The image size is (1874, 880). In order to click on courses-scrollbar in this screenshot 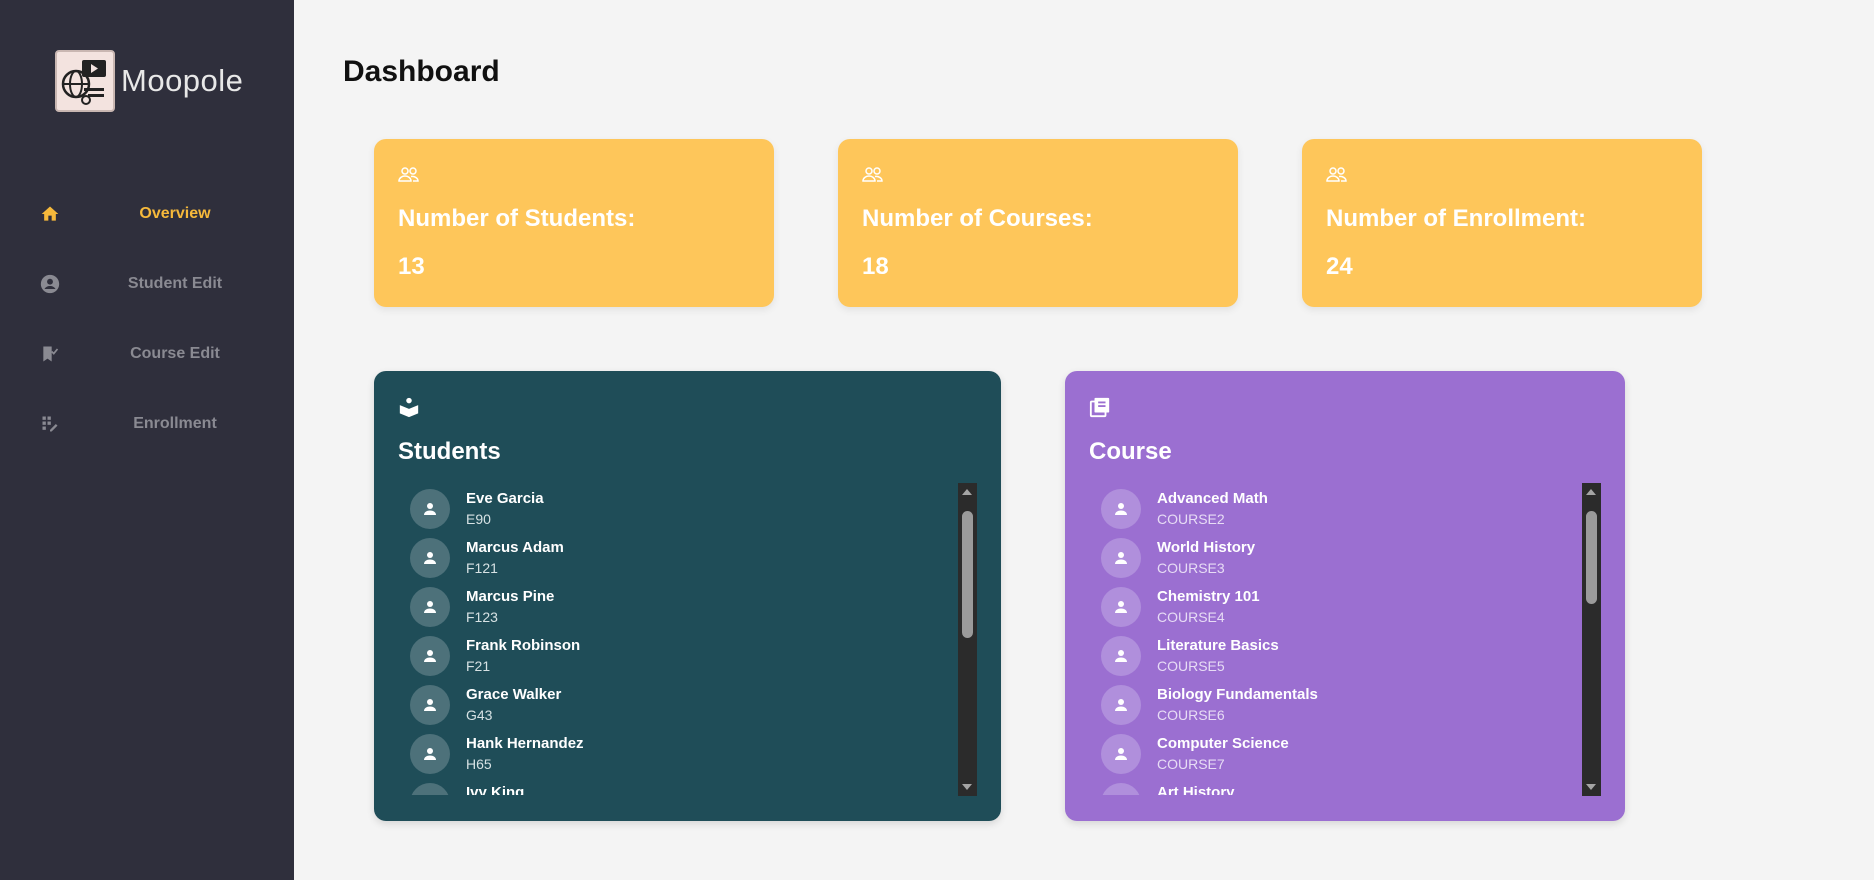, I will do `click(1591, 639)`.